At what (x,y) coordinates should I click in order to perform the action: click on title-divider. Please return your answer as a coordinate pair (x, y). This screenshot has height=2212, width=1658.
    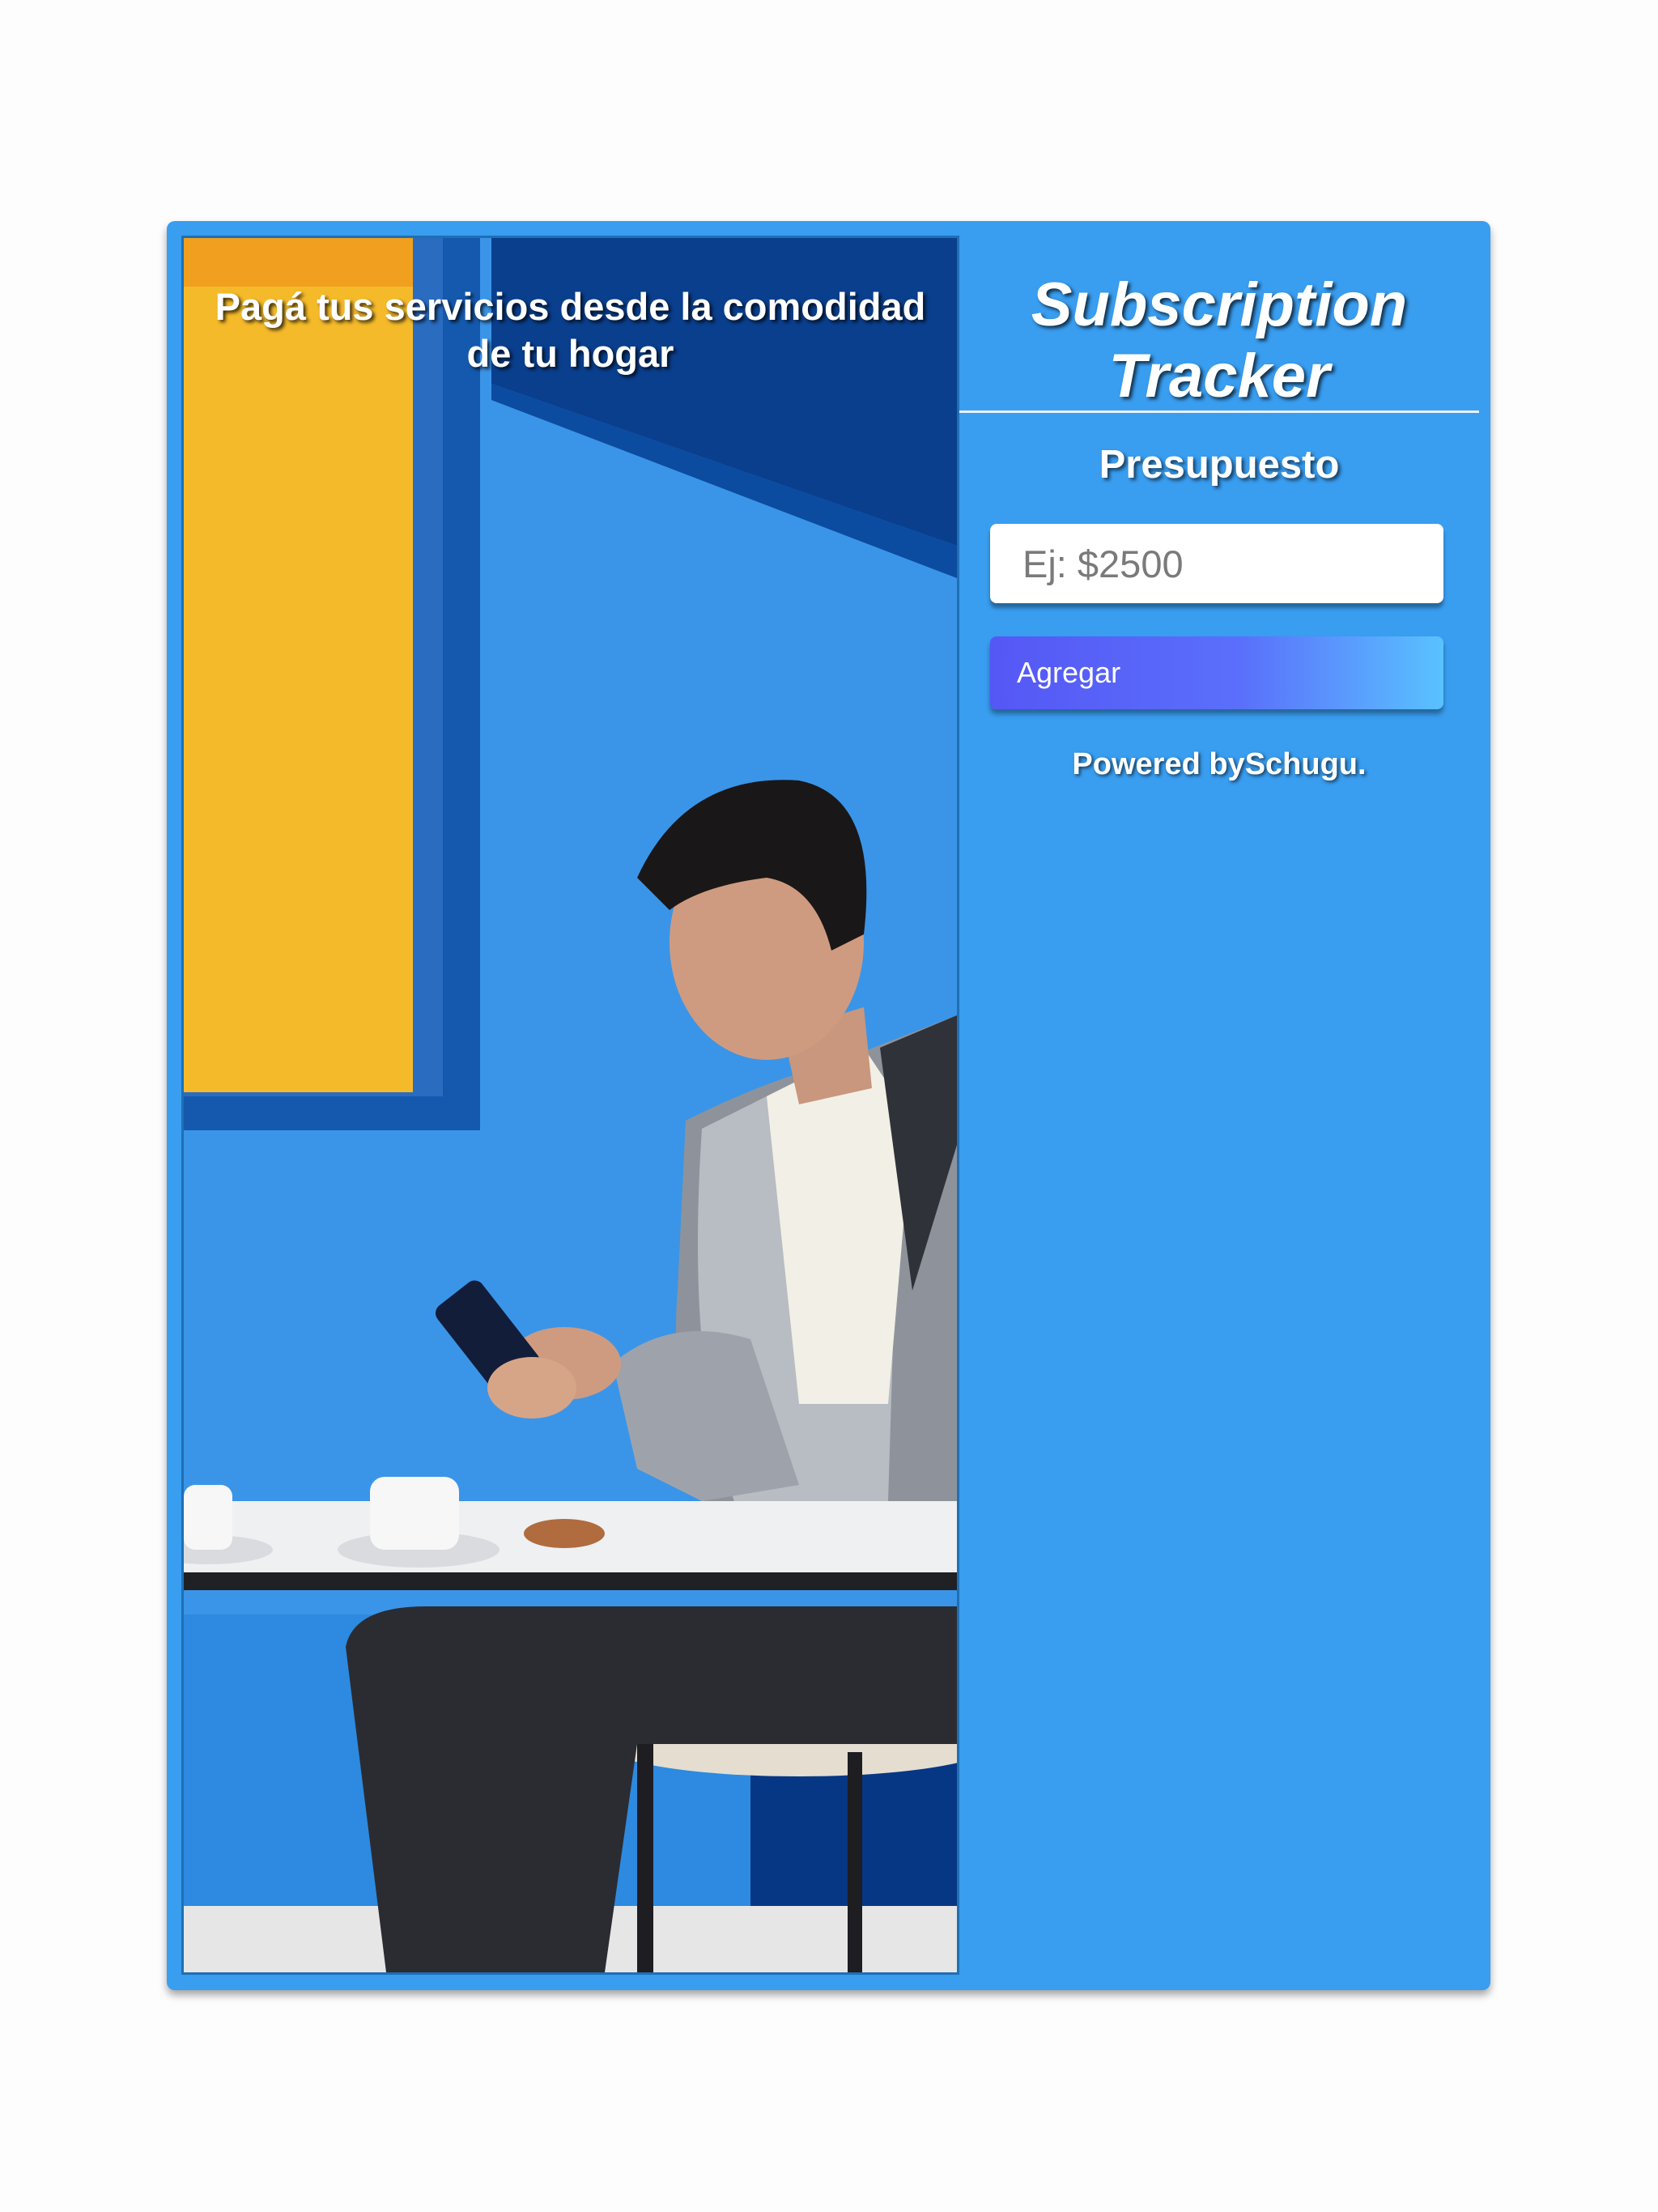
    Looking at the image, I should click on (1219, 412).